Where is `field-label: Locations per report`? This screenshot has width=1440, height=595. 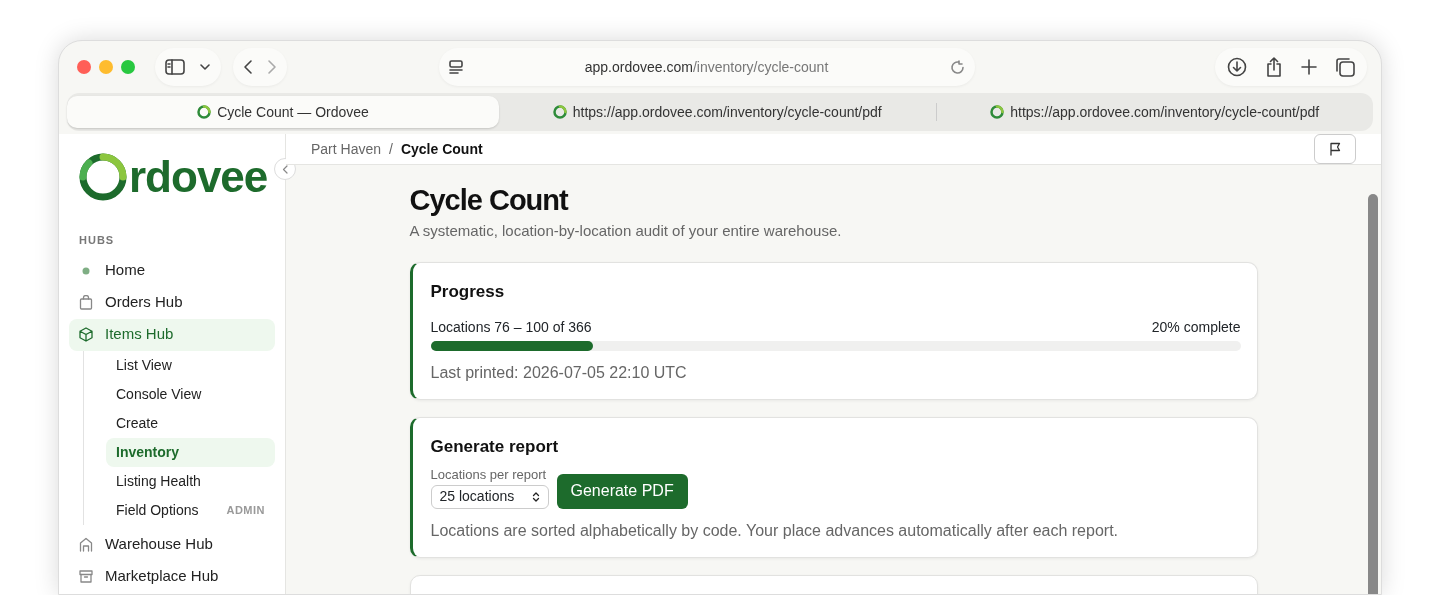 field-label: Locations per report is located at coordinates (489, 475).